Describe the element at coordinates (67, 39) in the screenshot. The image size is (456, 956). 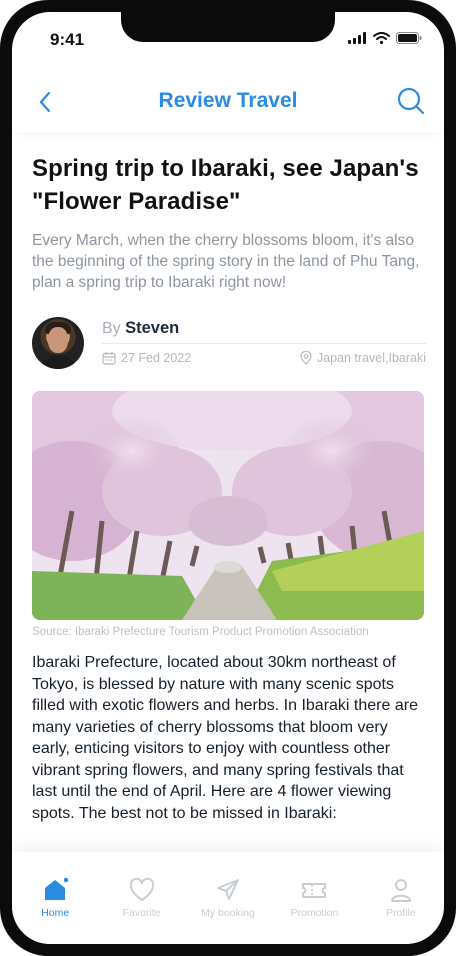
I see `status-time: 9:41` at that location.